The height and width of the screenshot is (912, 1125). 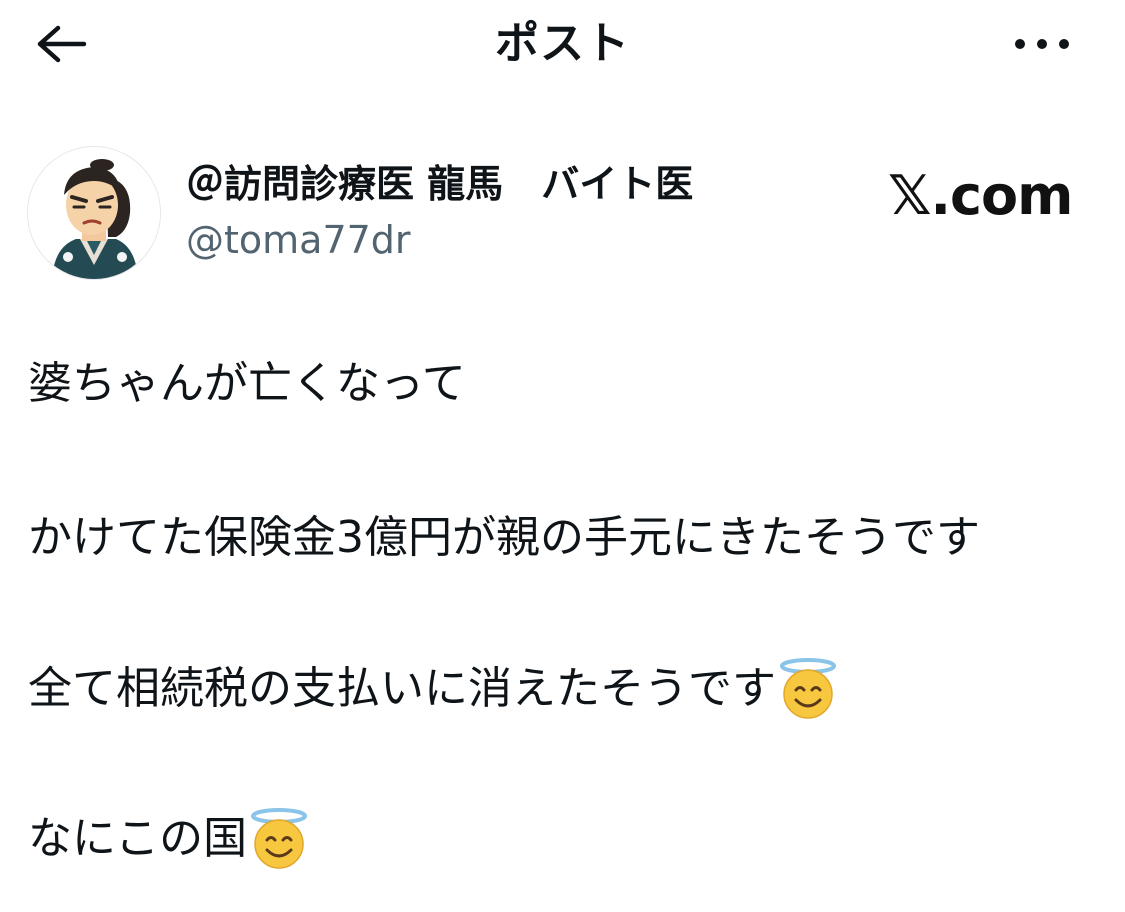 I want to click on post-text-line-2: かけてた保険金3億円が親の手元にきたそうです, so click(x=504, y=538).